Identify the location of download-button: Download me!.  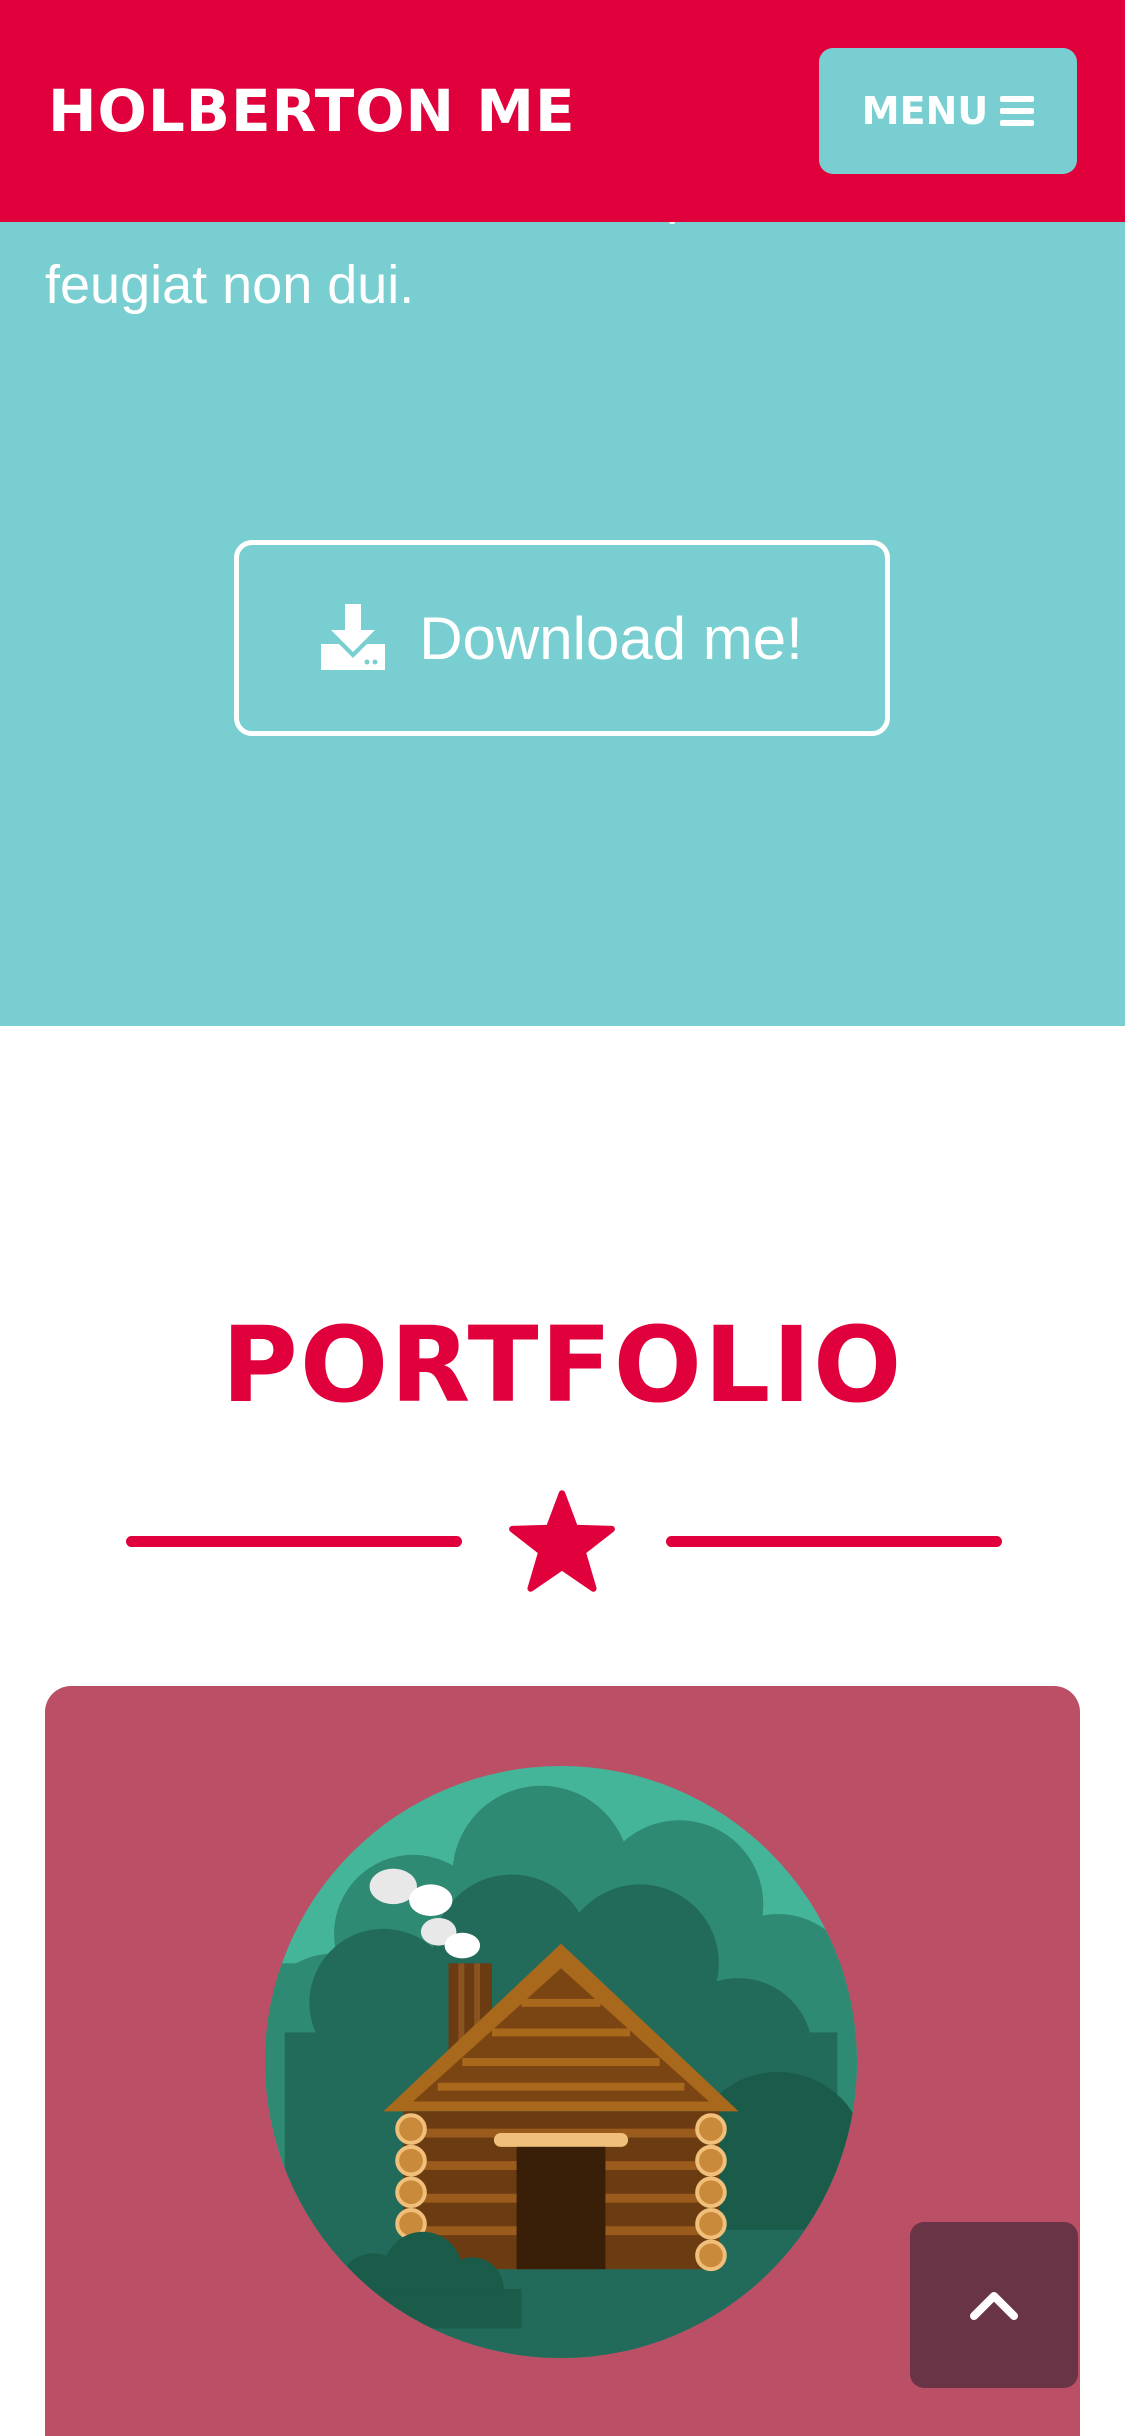
(562, 638).